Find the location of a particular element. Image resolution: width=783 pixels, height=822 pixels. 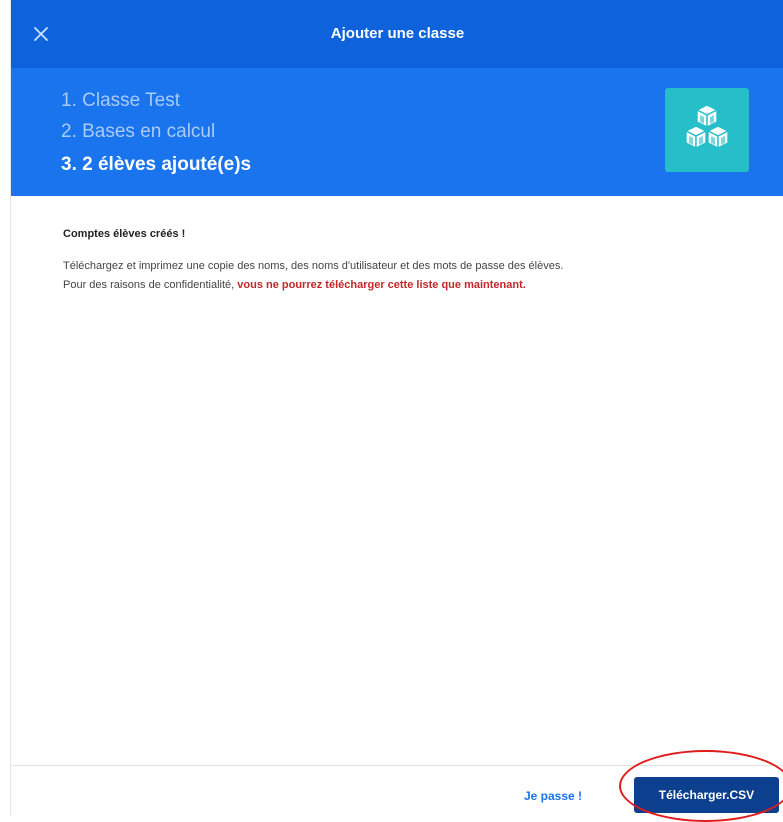

dialog-title: Ajouter une classe is located at coordinates (397, 33).